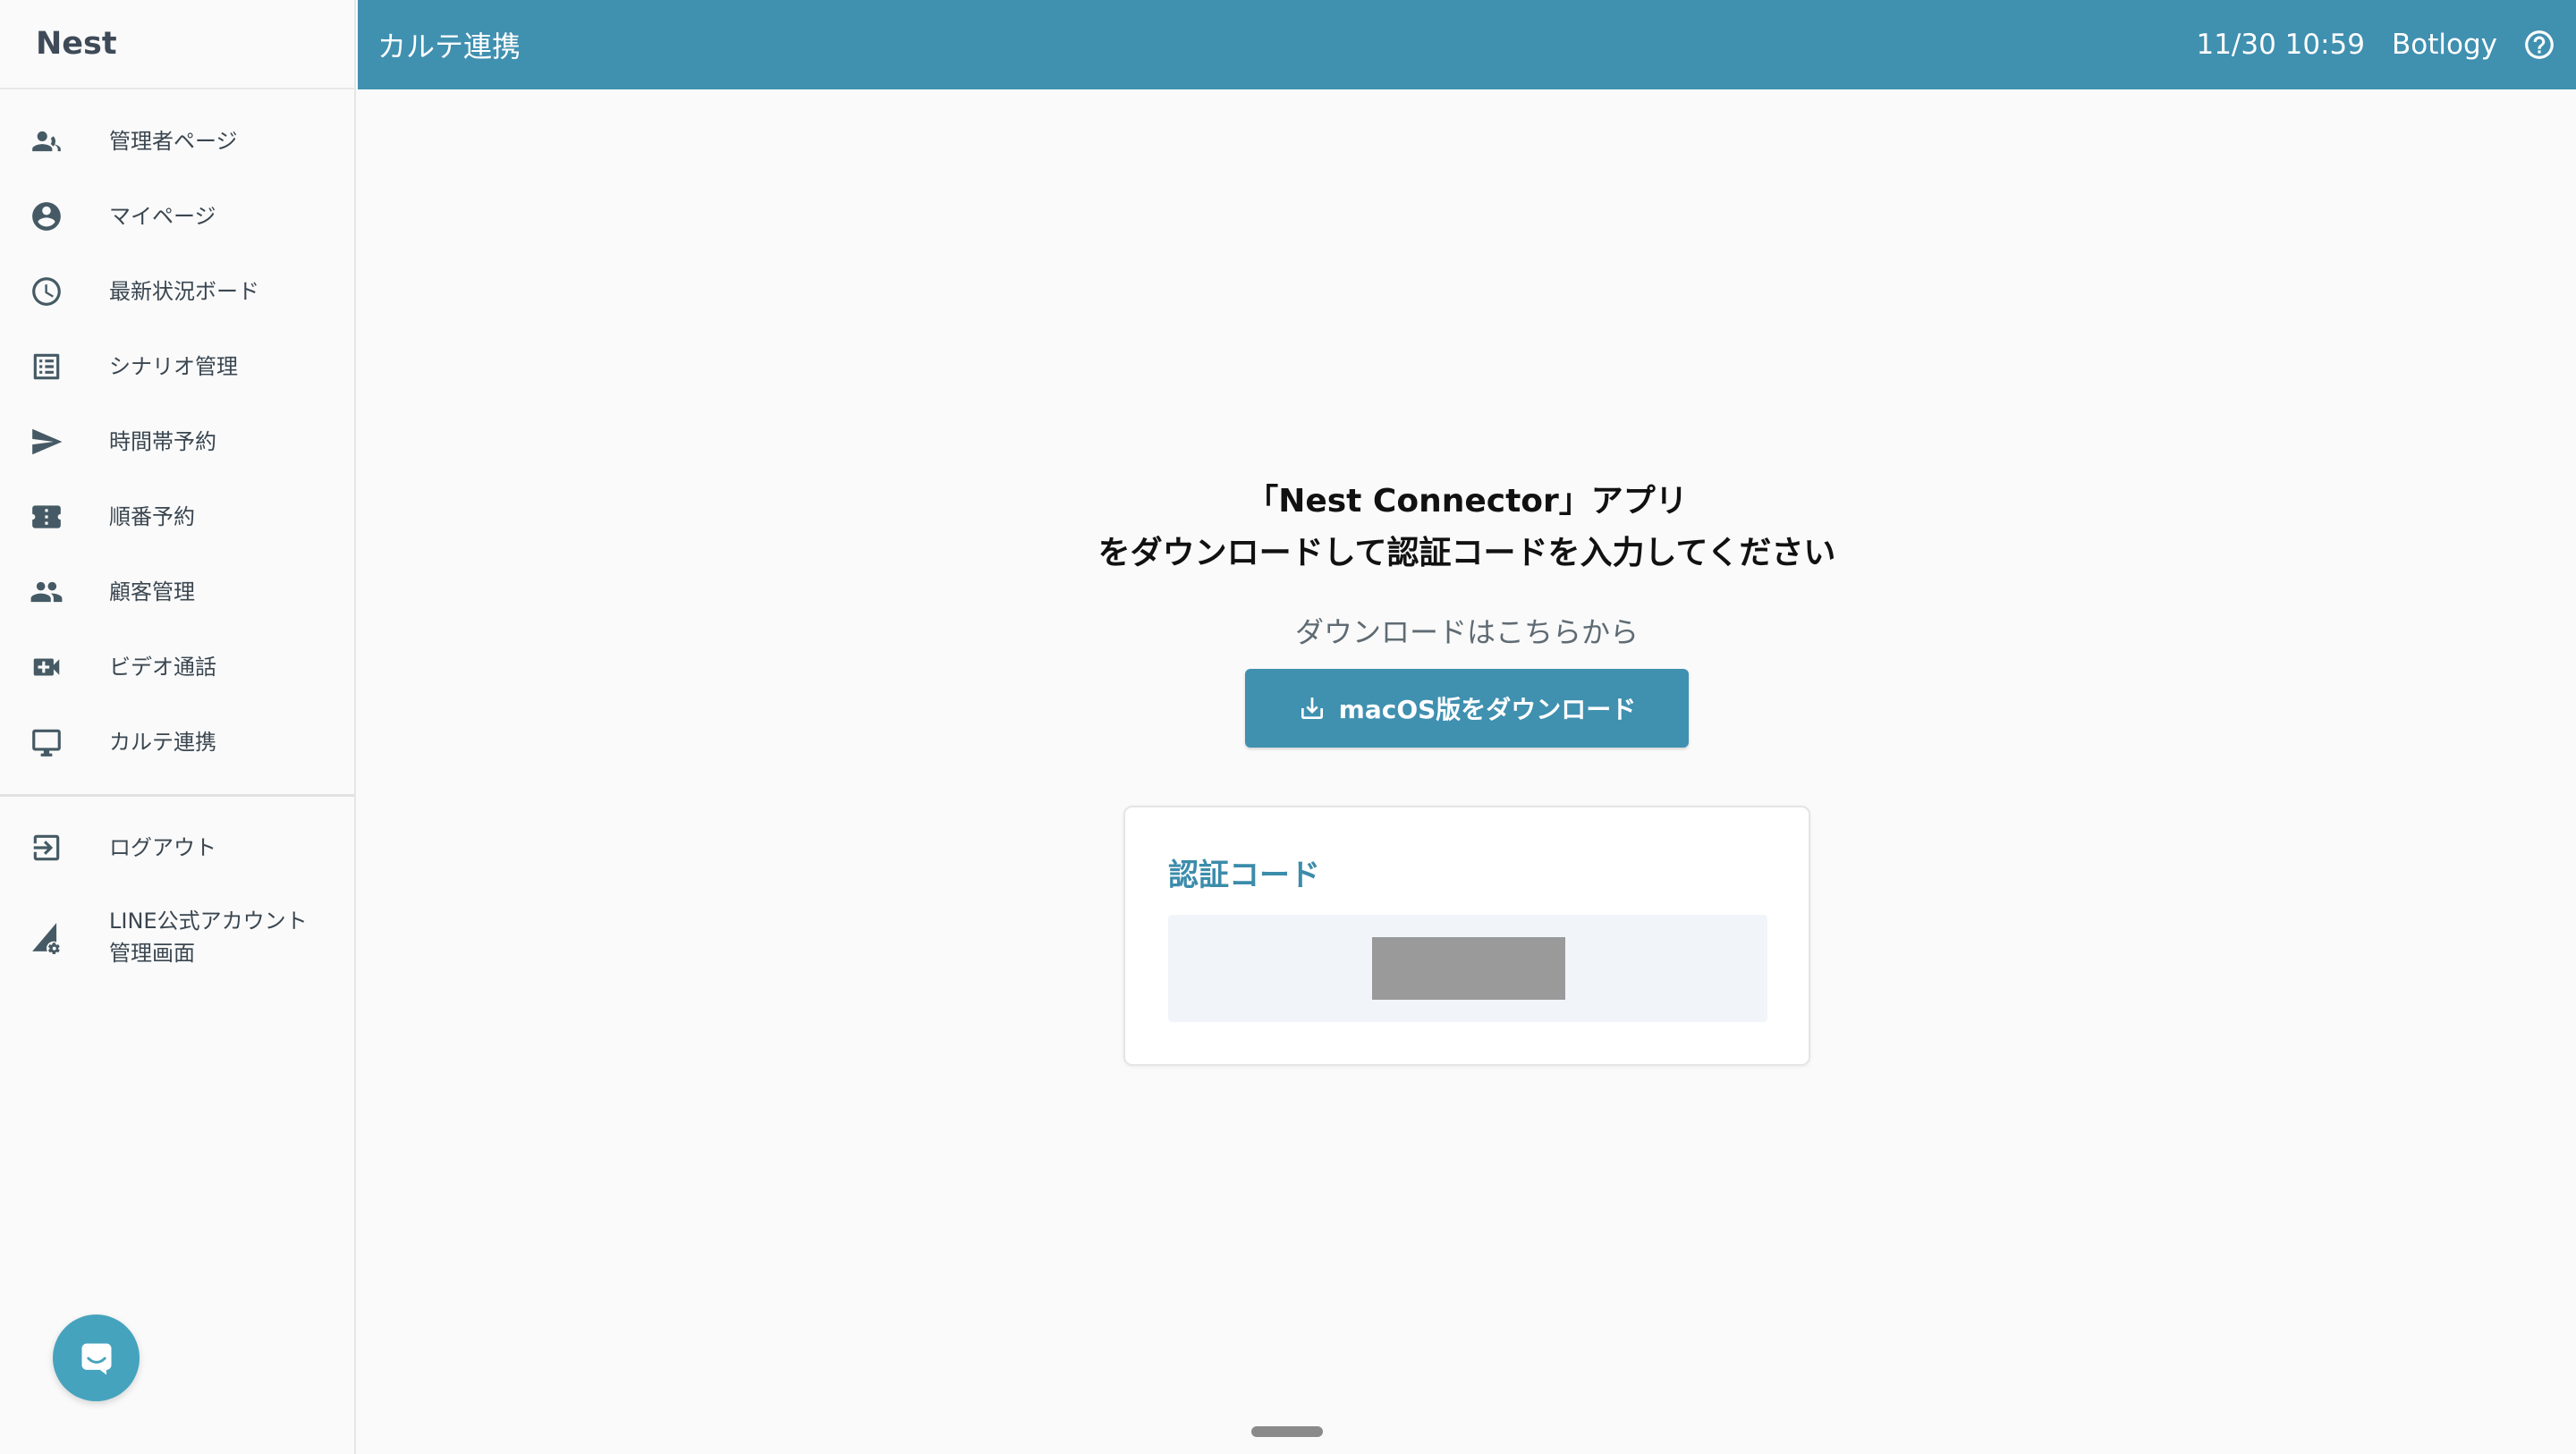  Describe the element at coordinates (46, 667) in the screenshot. I see `videocam-icon` at that location.